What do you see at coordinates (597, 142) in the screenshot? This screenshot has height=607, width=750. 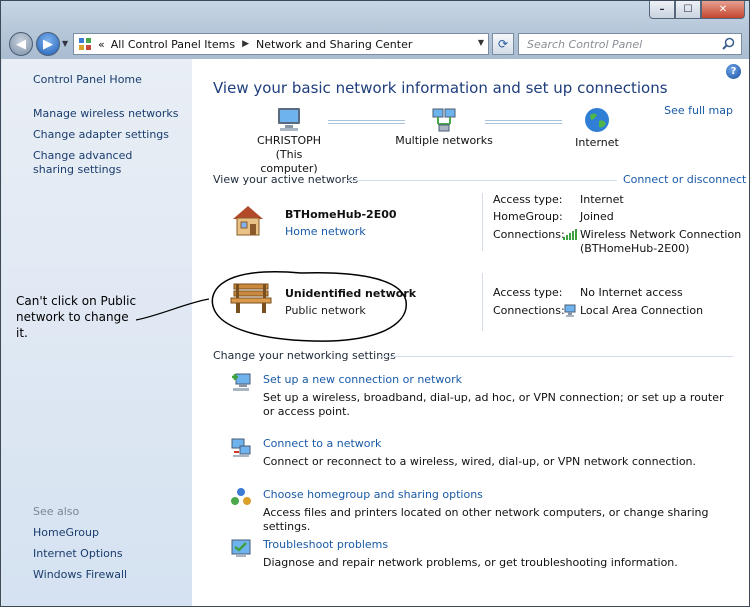 I see `internet-label: Internet` at bounding box center [597, 142].